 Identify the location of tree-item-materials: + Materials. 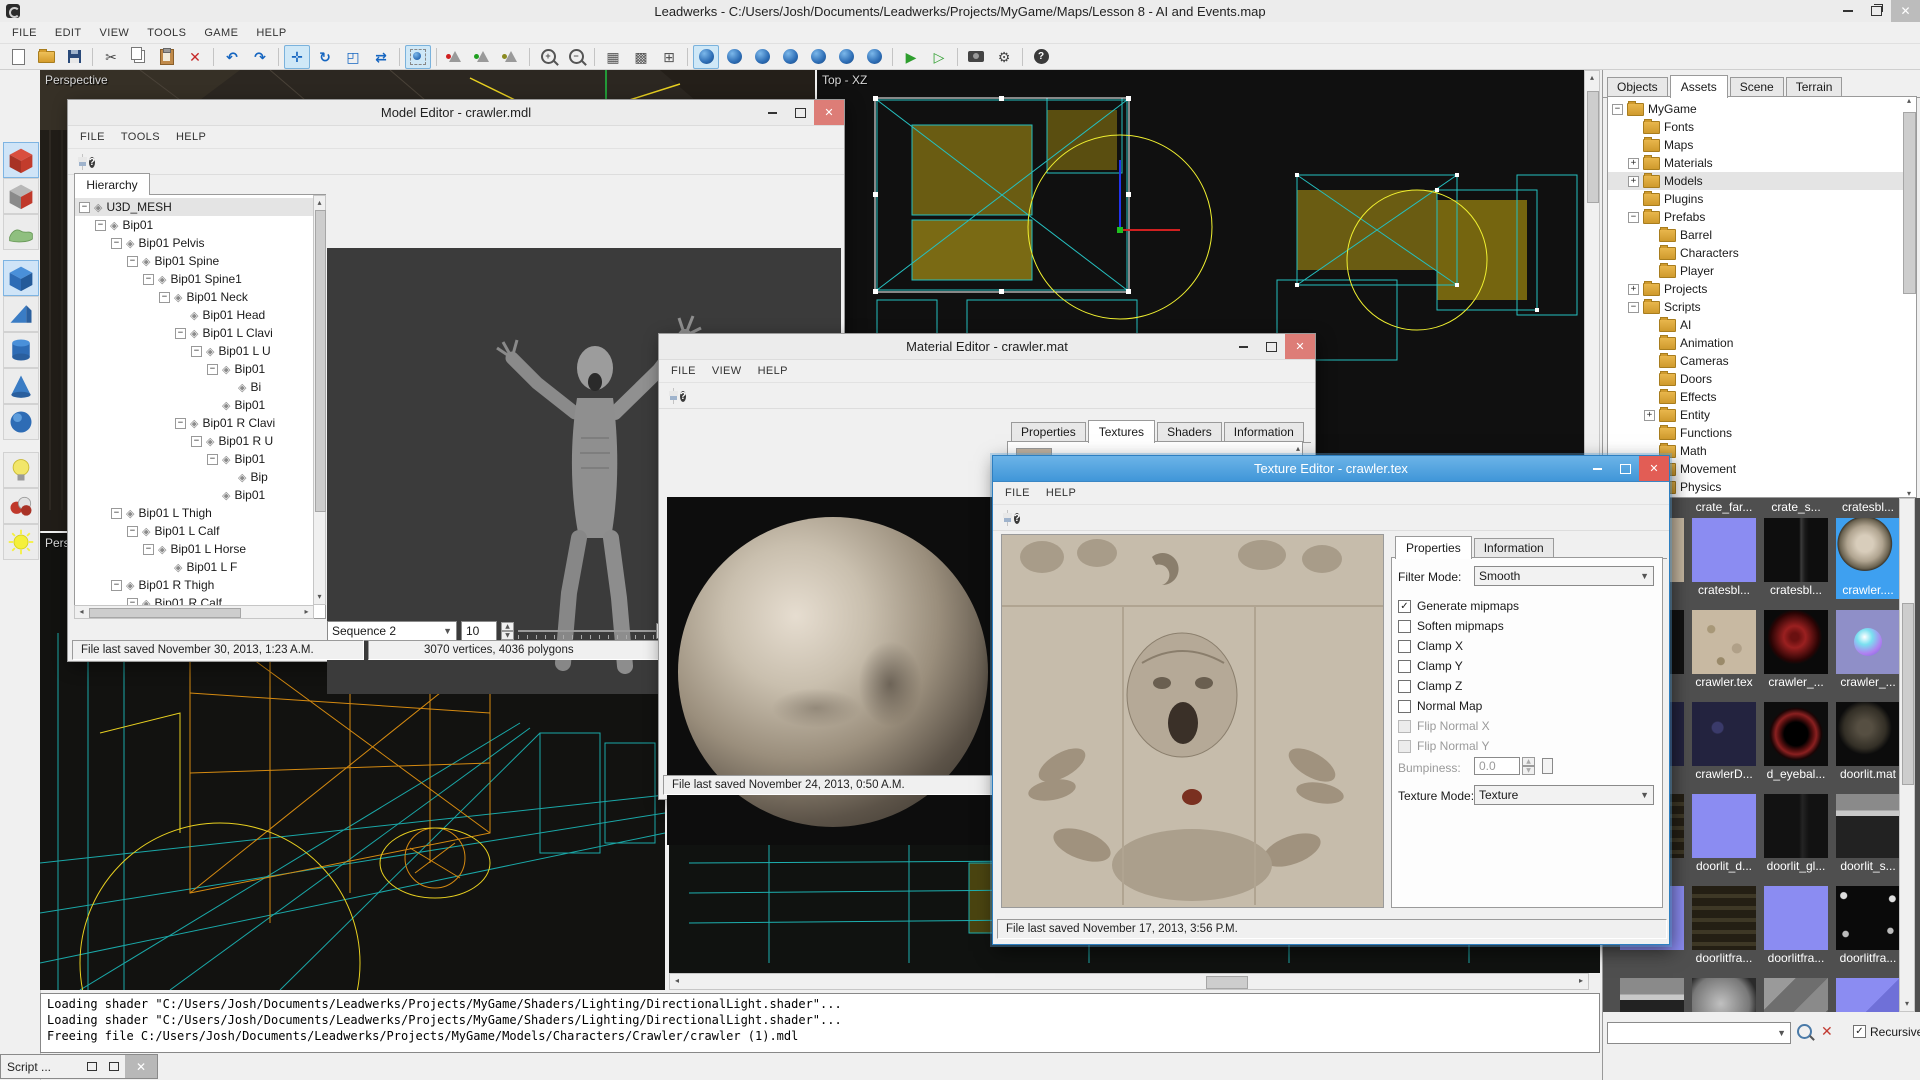
(1762, 163).